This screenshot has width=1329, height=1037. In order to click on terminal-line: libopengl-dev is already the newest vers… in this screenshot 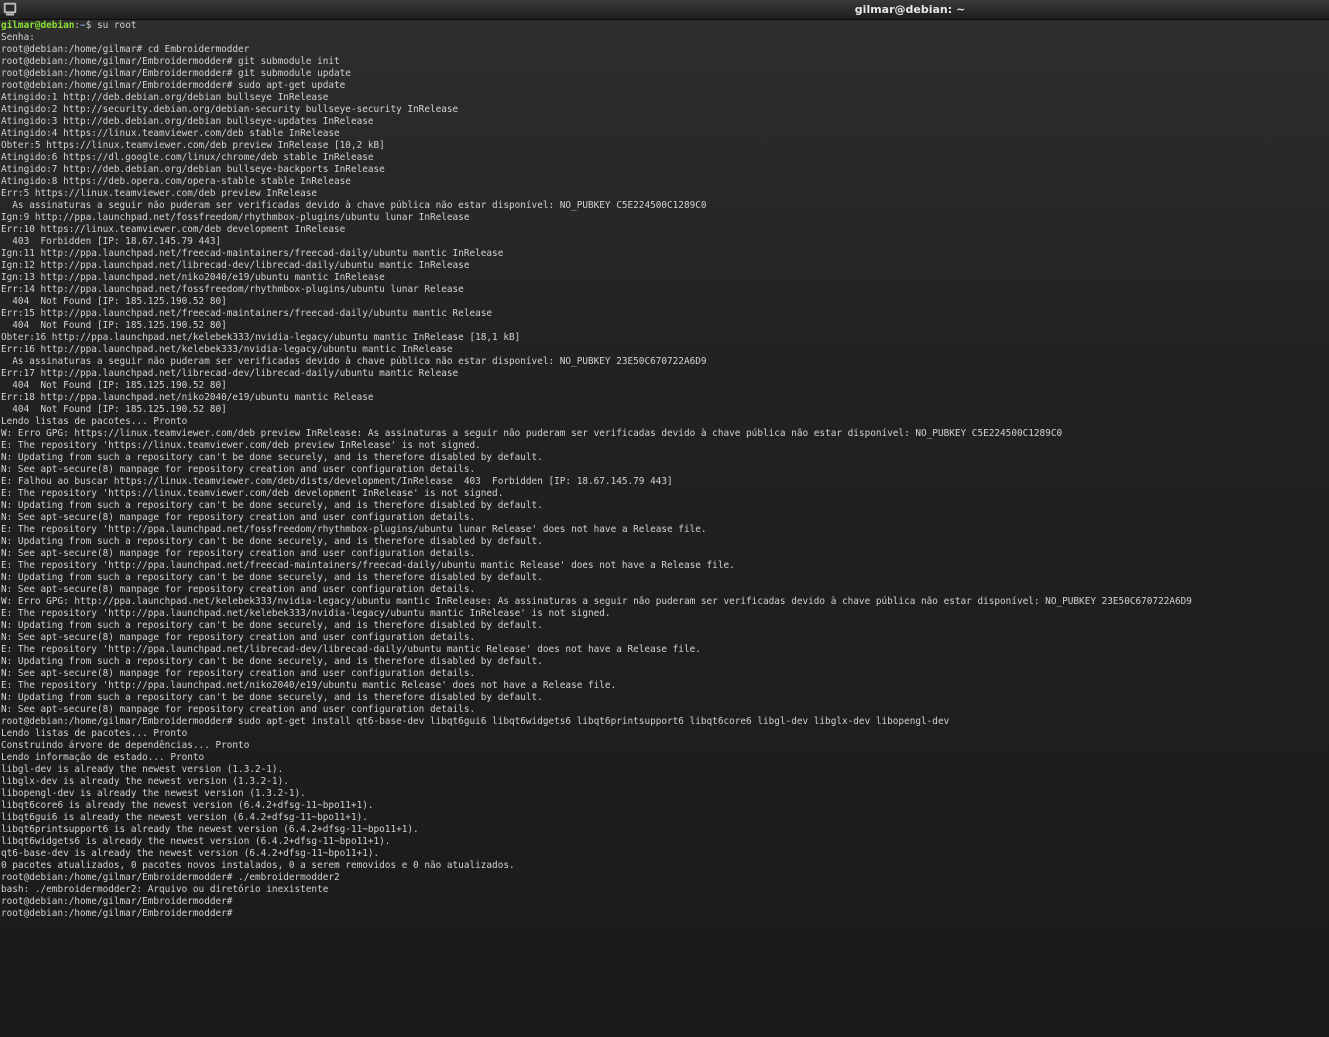, I will do `click(153, 793)`.